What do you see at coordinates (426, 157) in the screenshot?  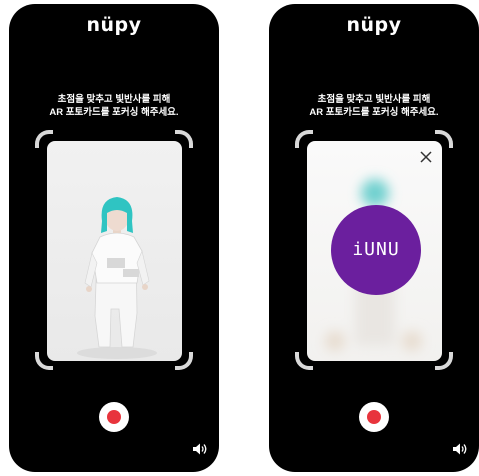 I see `close-icon` at bounding box center [426, 157].